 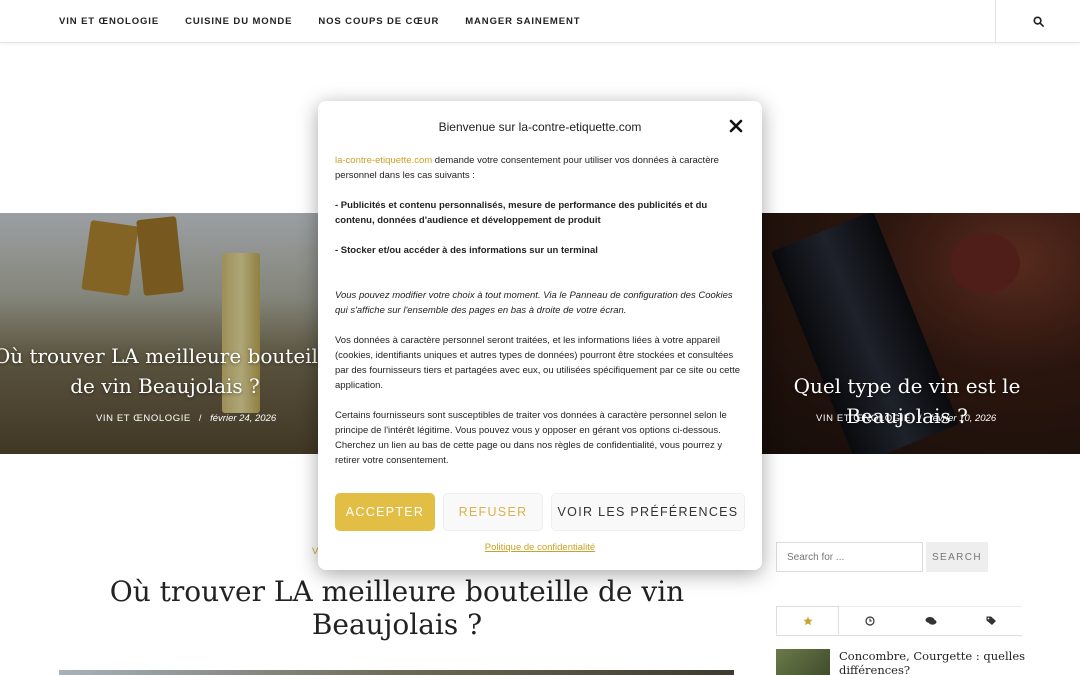 What do you see at coordinates (383, 160) in the screenshot?
I see `site-link: la-contre-etiquette.com` at bounding box center [383, 160].